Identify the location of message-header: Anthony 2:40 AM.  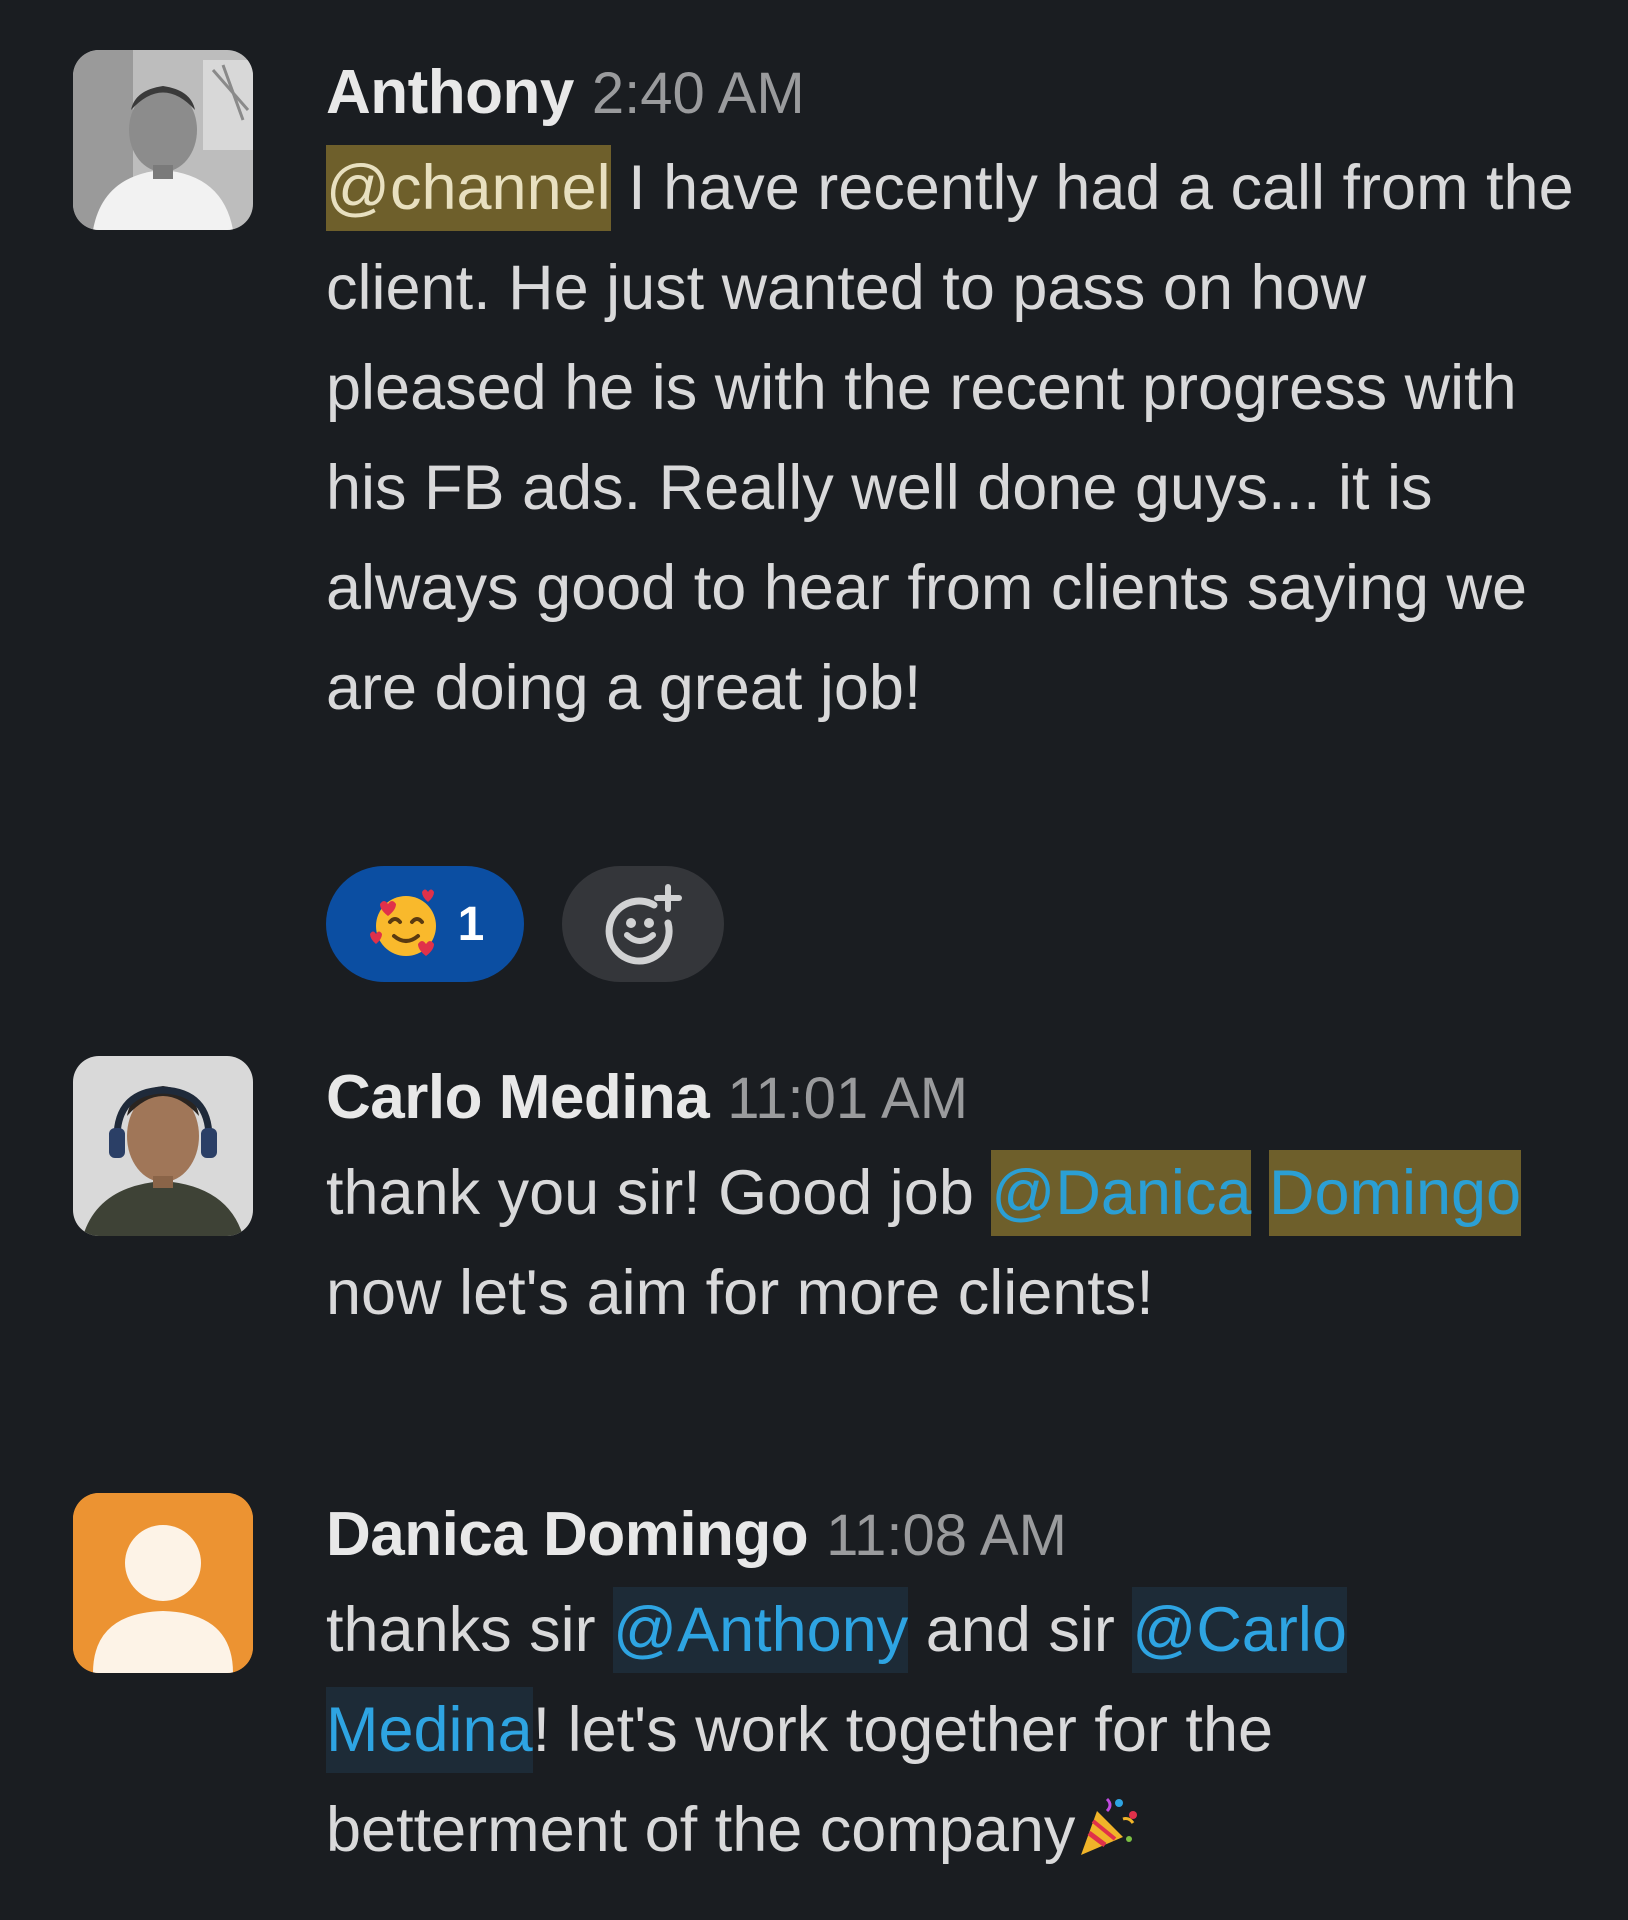
(956, 93).